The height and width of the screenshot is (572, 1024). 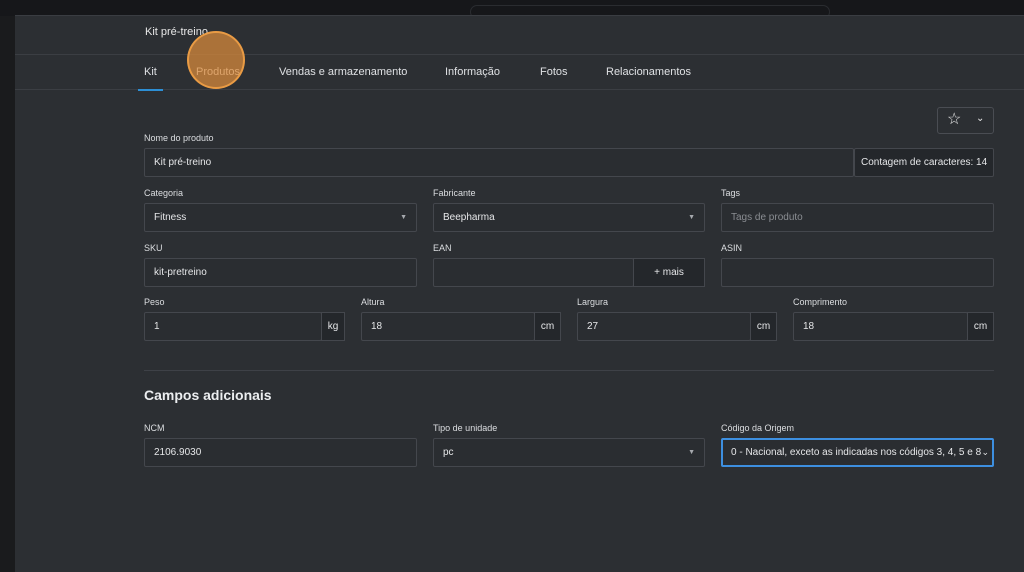 I want to click on ncm-input: 2106.9030, so click(x=280, y=452).